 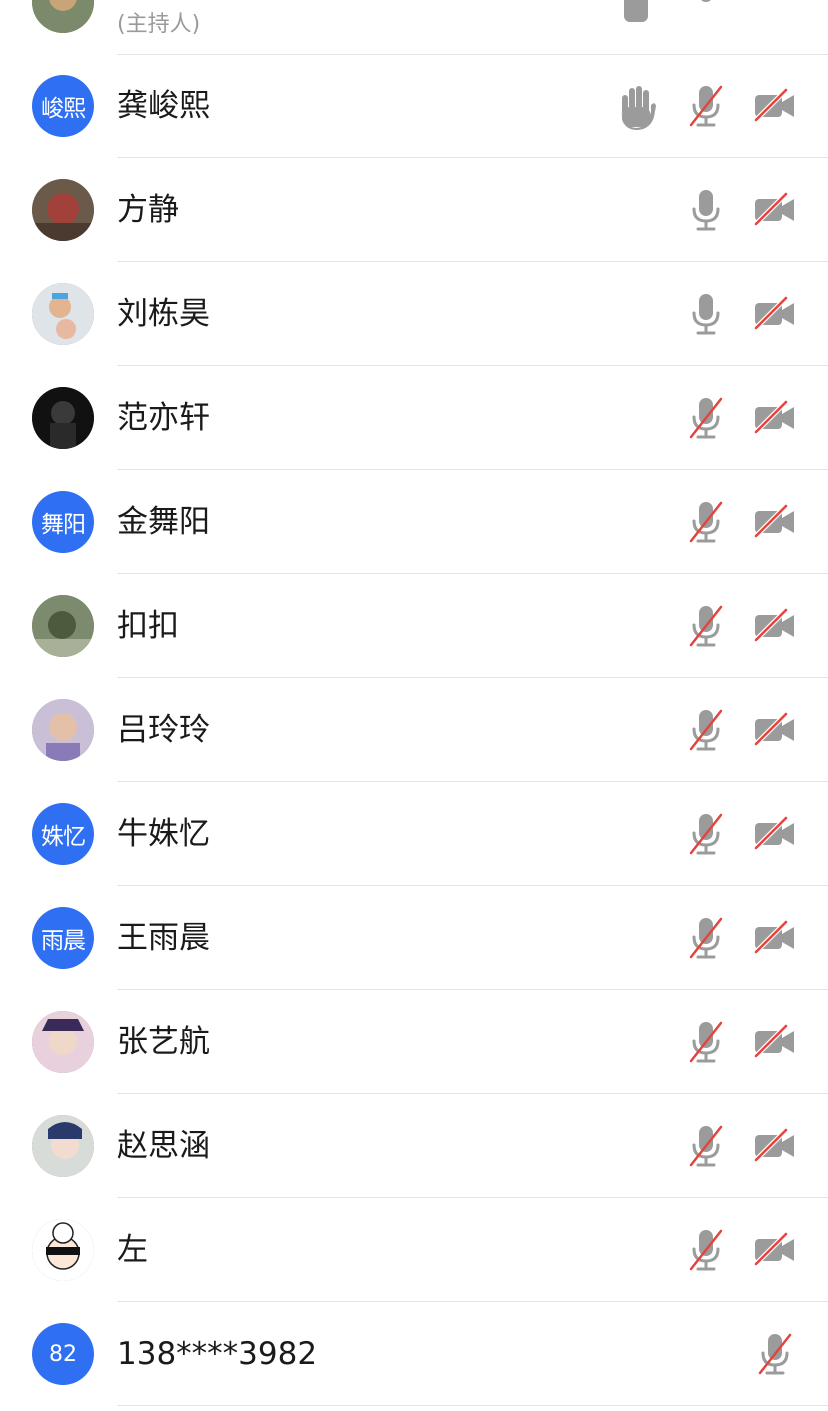 What do you see at coordinates (414, 834) in the screenshot?
I see `participant-row: 姝忆 牛姝忆` at bounding box center [414, 834].